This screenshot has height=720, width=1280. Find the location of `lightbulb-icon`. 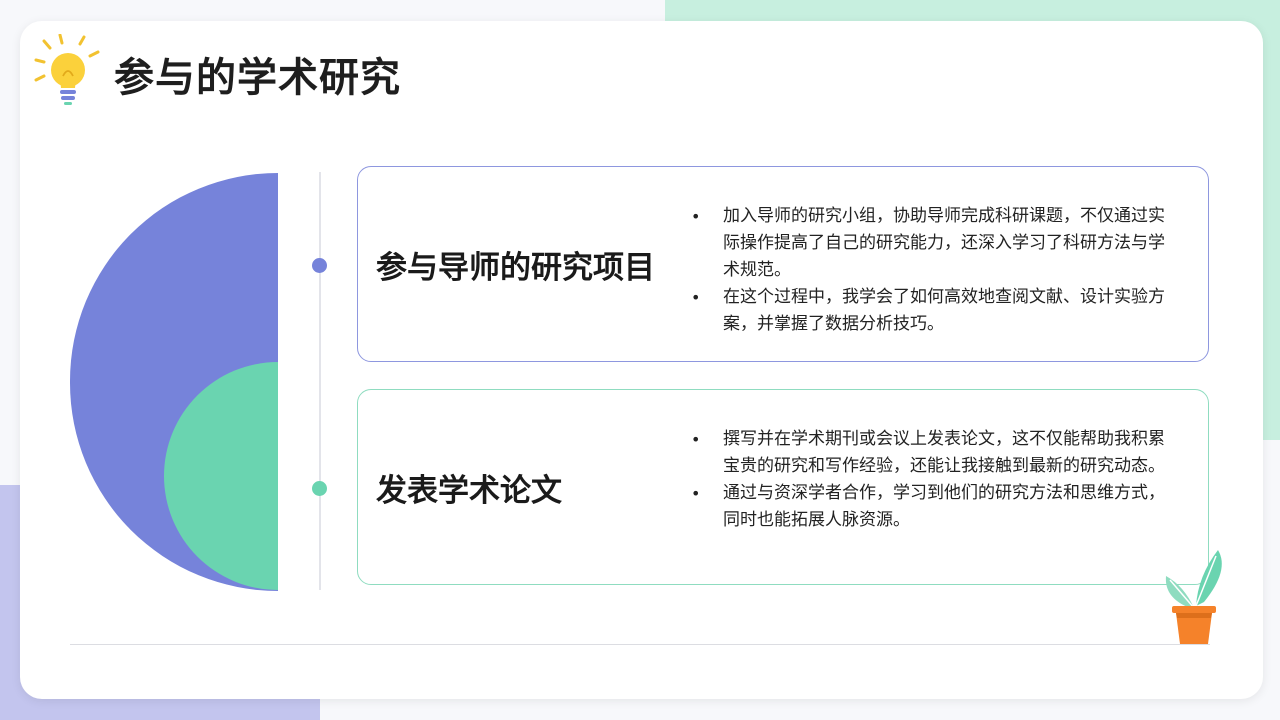

lightbulb-icon is located at coordinates (67, 69).